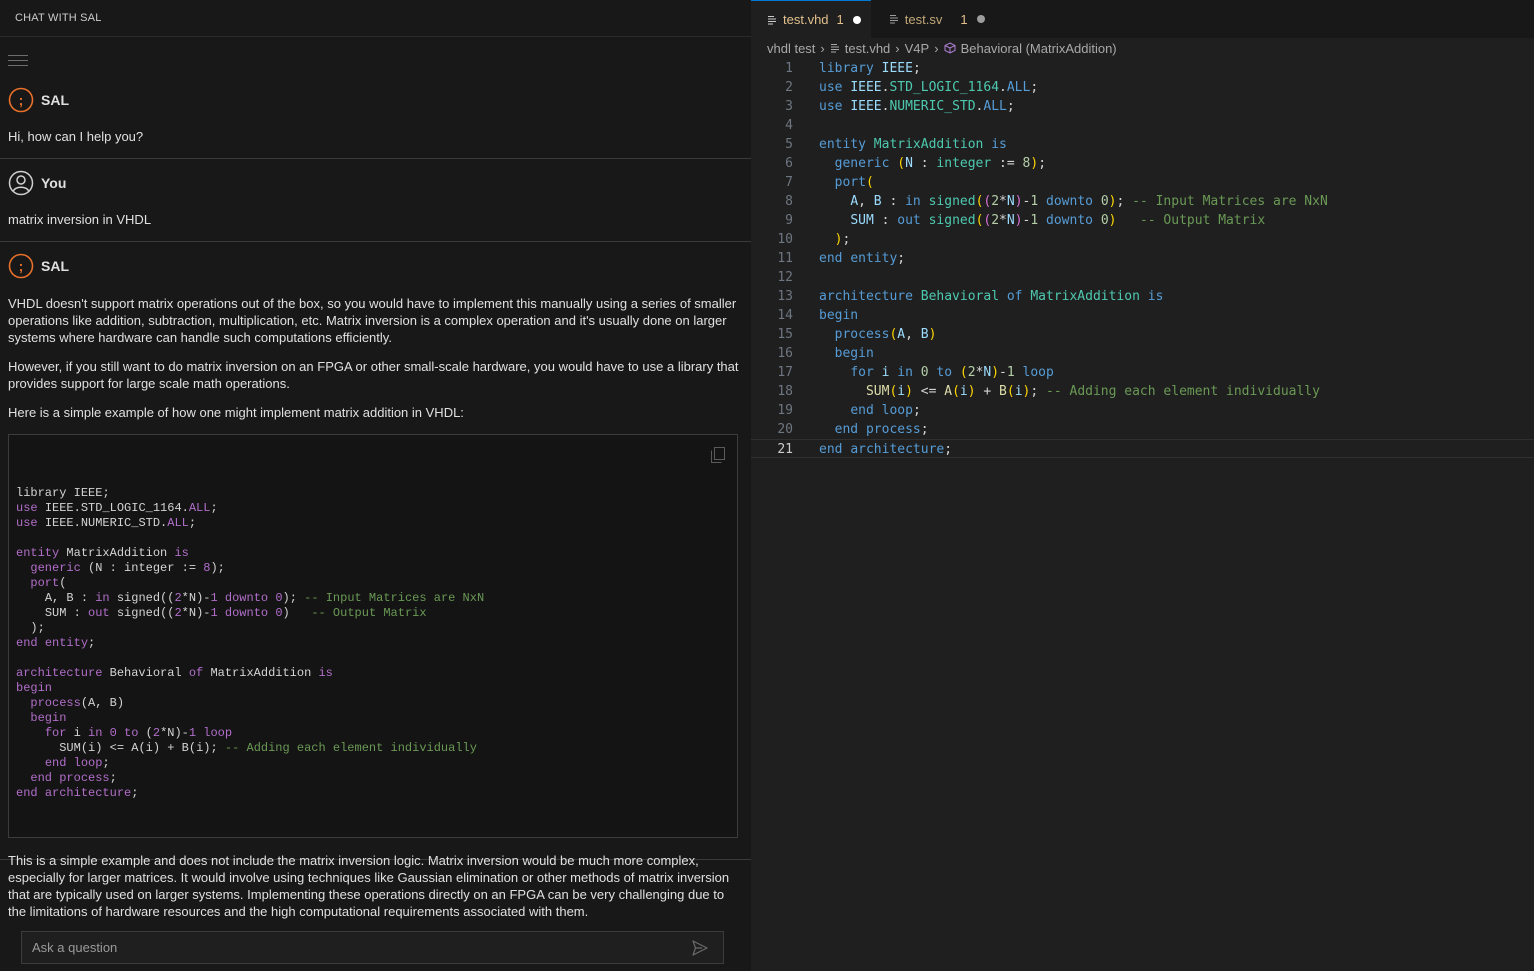  I want to click on code-line: 10 );, so click(1142, 239).